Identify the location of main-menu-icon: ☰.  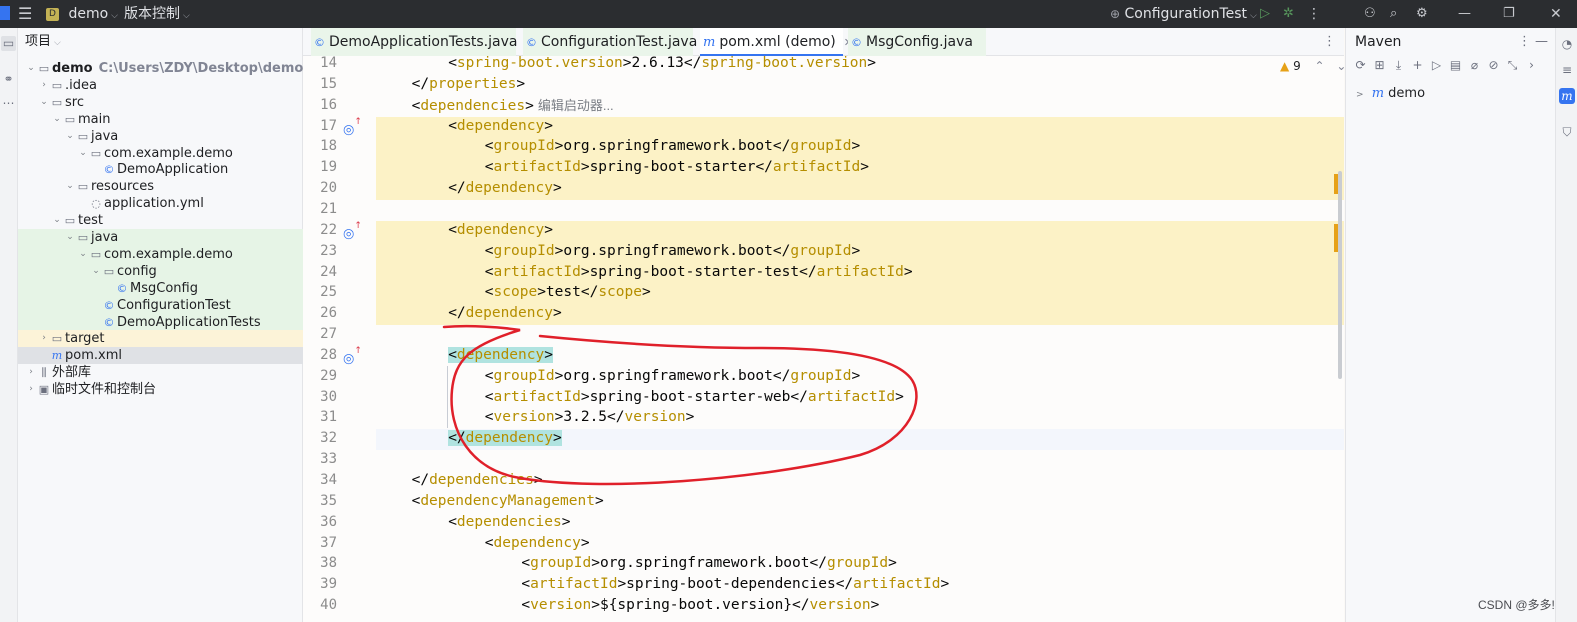
(25, 14).